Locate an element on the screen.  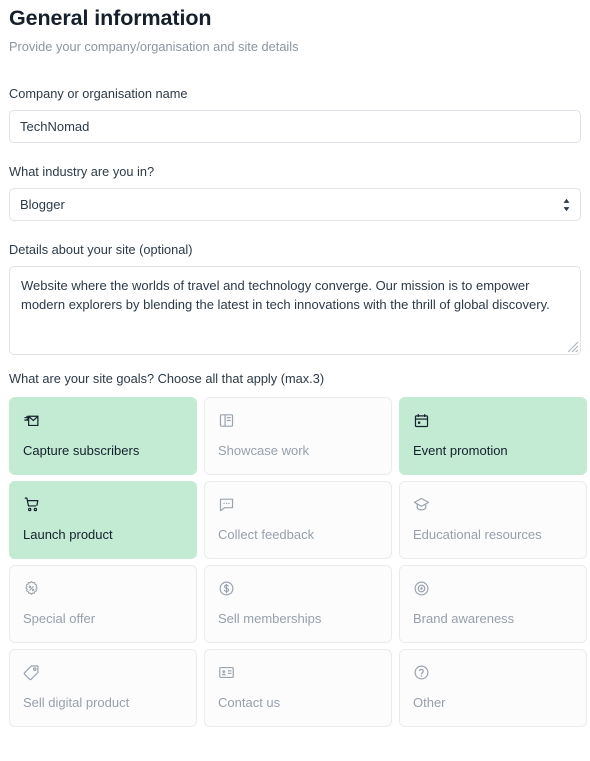
industry-select-wrapper: Blogger is located at coordinates (295, 204).